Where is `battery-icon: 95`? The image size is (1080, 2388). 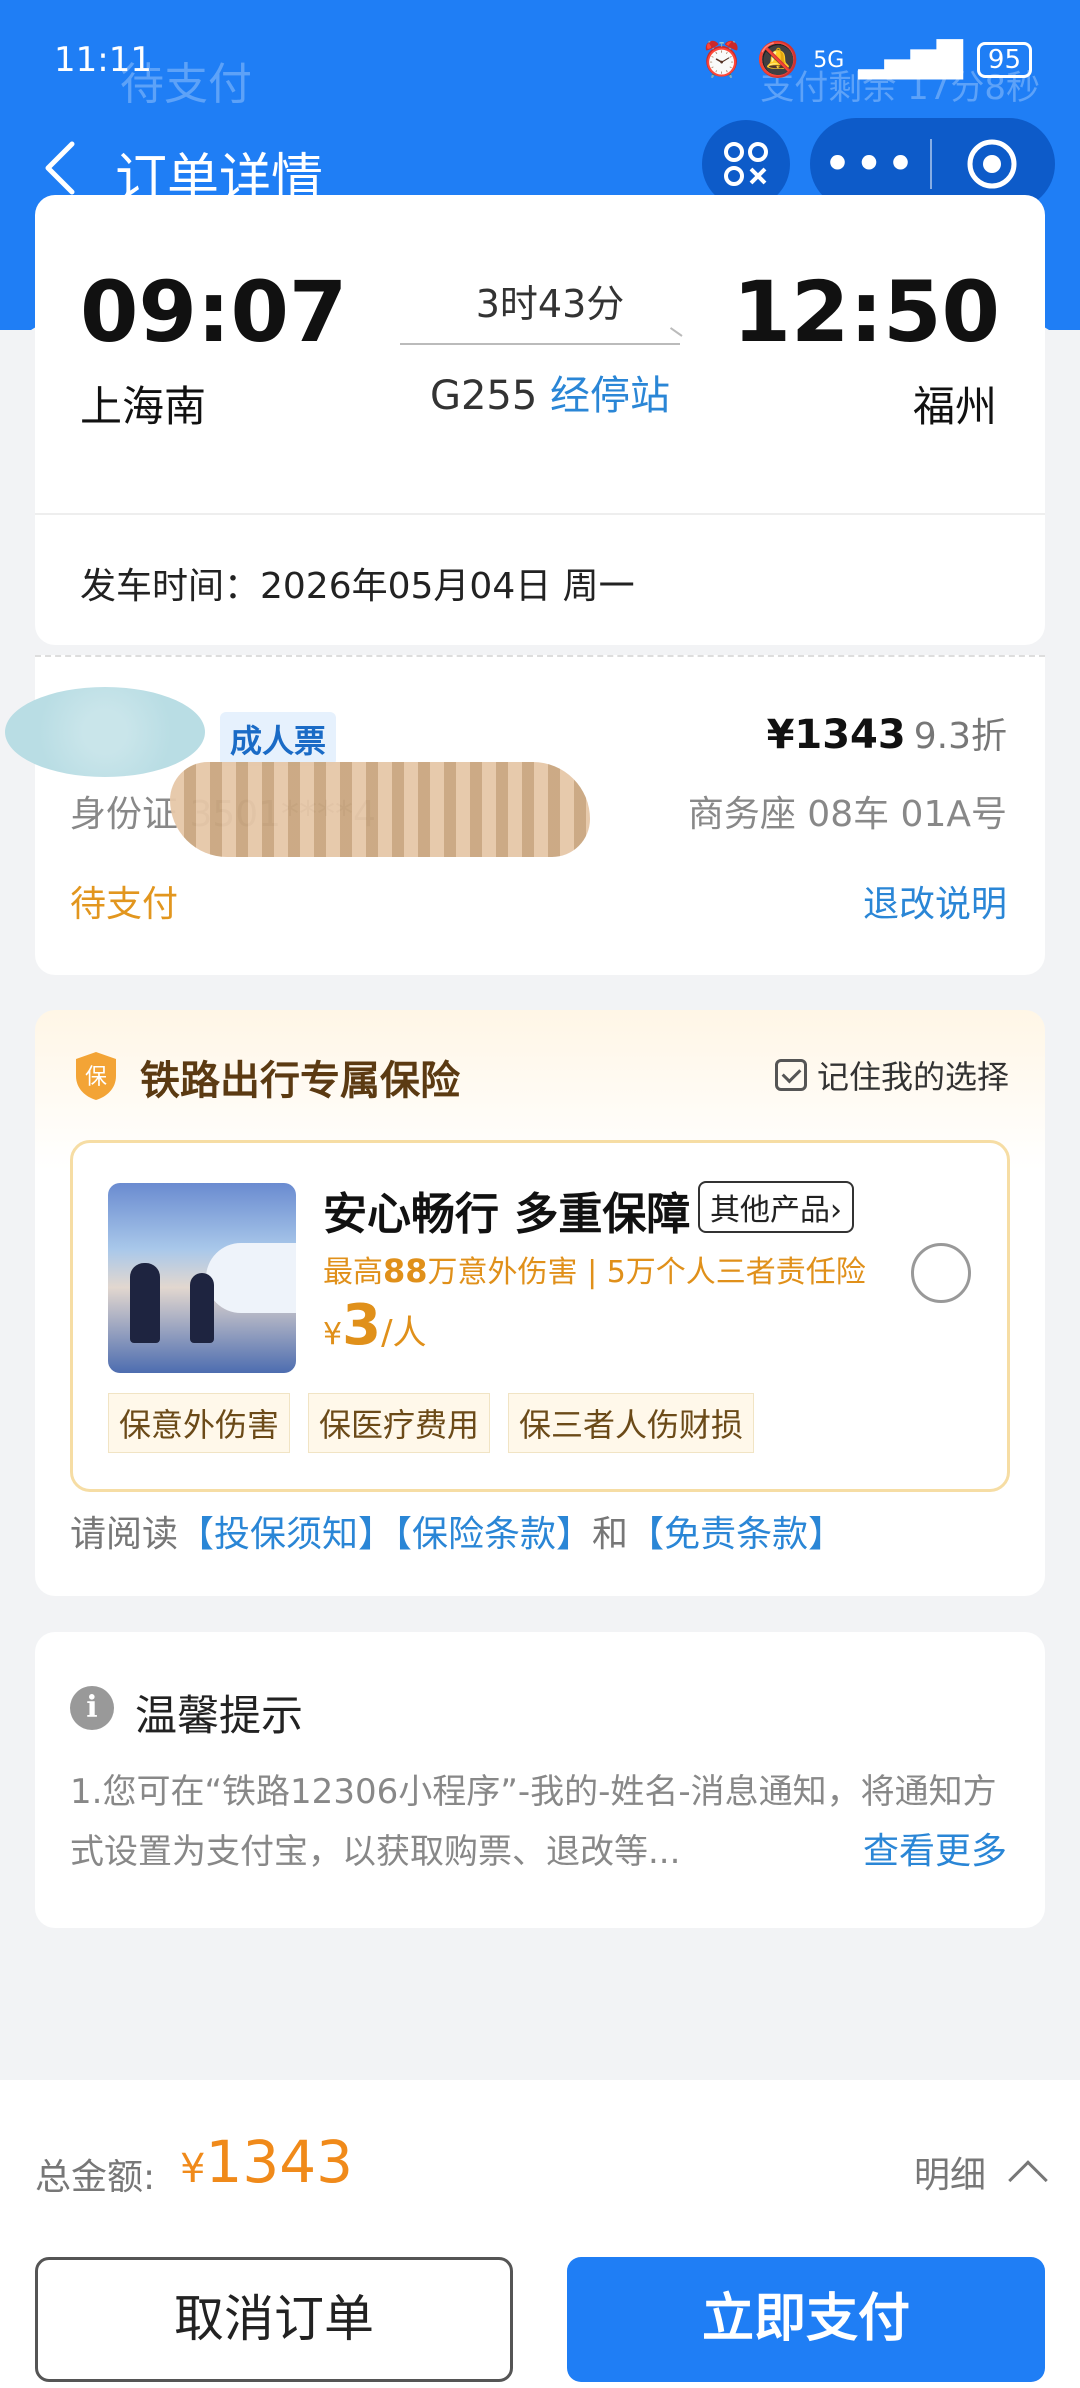
battery-icon: 95 is located at coordinates (1004, 60).